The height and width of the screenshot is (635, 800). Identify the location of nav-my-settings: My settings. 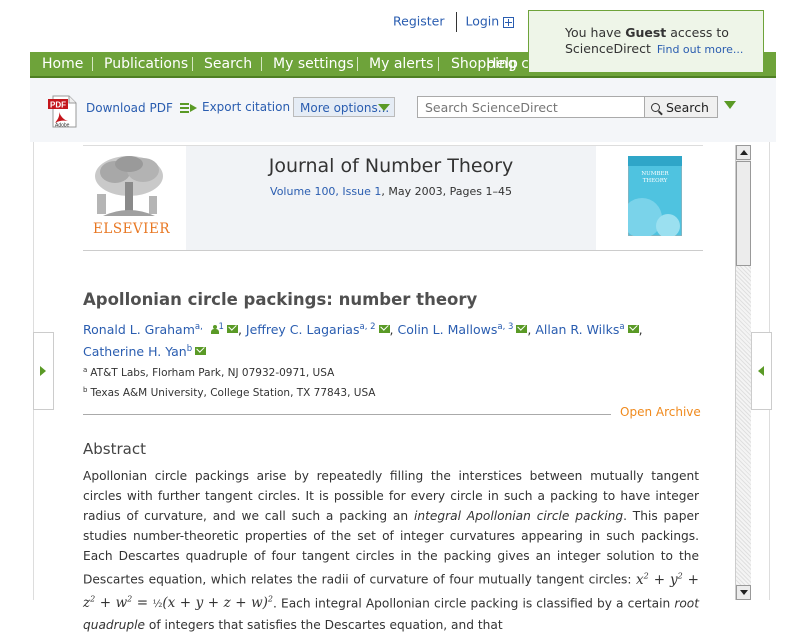
(313, 64).